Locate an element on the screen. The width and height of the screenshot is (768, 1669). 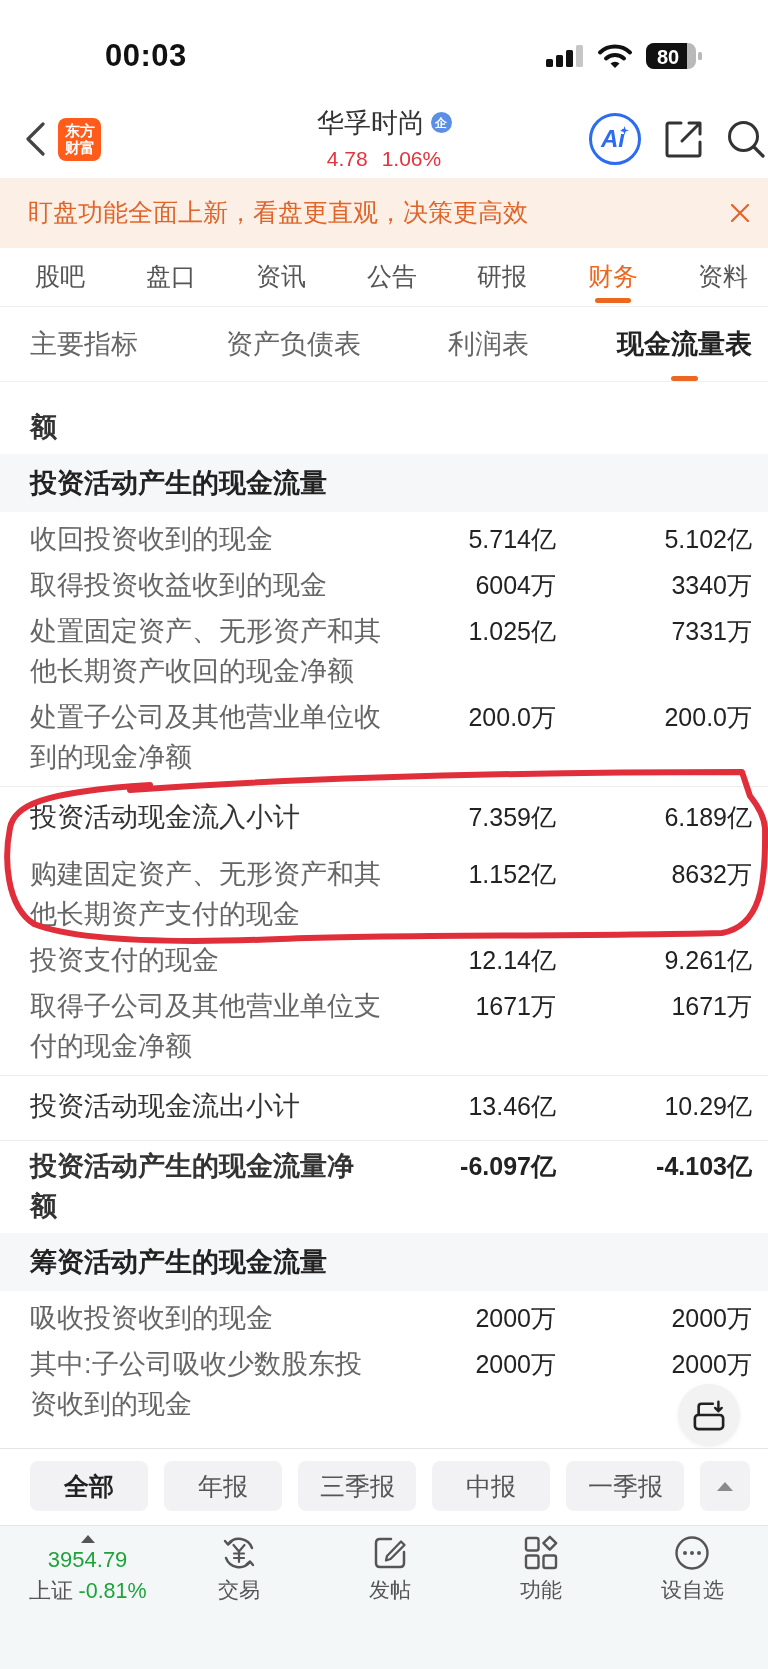
signal-icon is located at coordinates (565, 56).